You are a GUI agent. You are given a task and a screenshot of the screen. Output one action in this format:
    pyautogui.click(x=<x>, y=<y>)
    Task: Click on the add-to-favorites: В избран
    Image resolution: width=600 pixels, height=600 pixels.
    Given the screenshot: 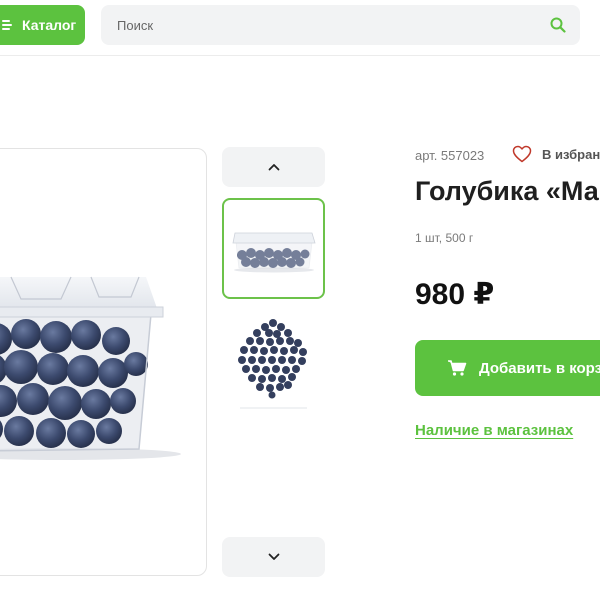 What is the action you would take?
    pyautogui.click(x=556, y=154)
    